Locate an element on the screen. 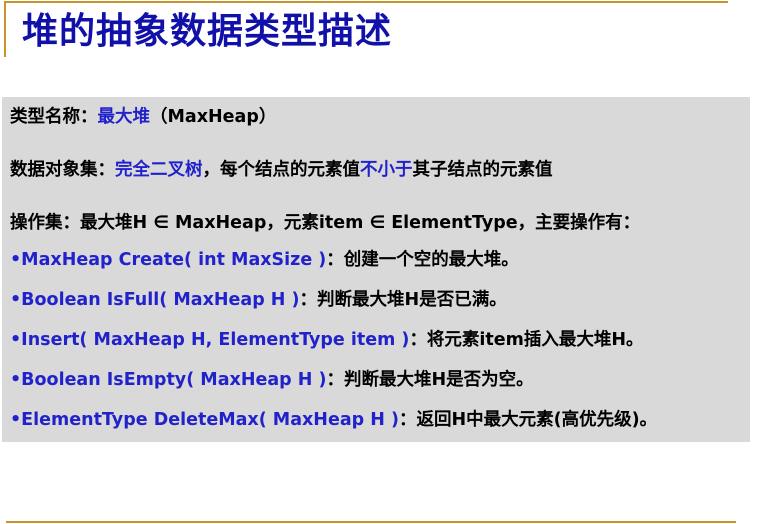  data-set-value1: 完全二叉树 is located at coordinates (159, 170).